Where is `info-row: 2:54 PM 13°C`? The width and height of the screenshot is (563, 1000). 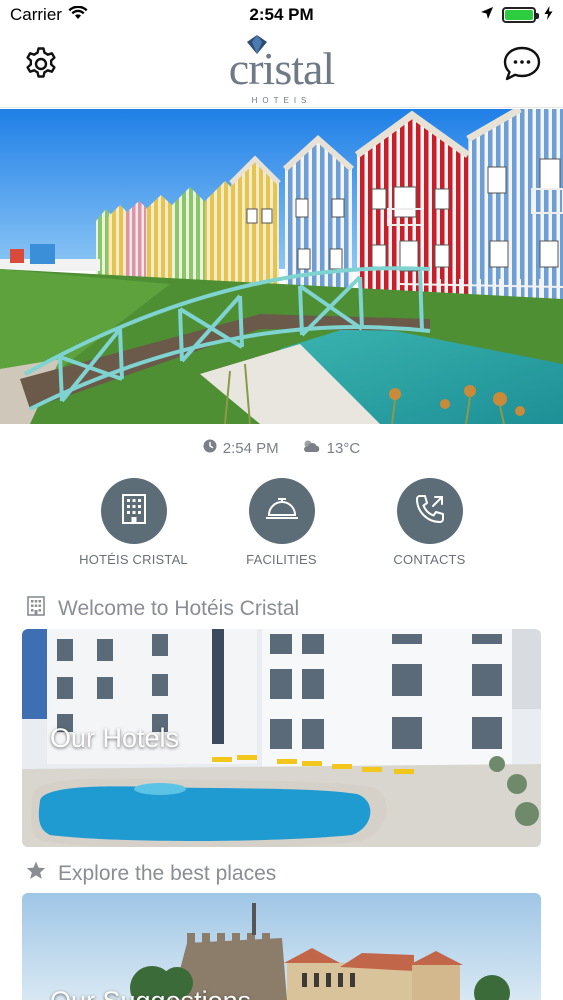 info-row: 2:54 PM 13°C is located at coordinates (281, 448).